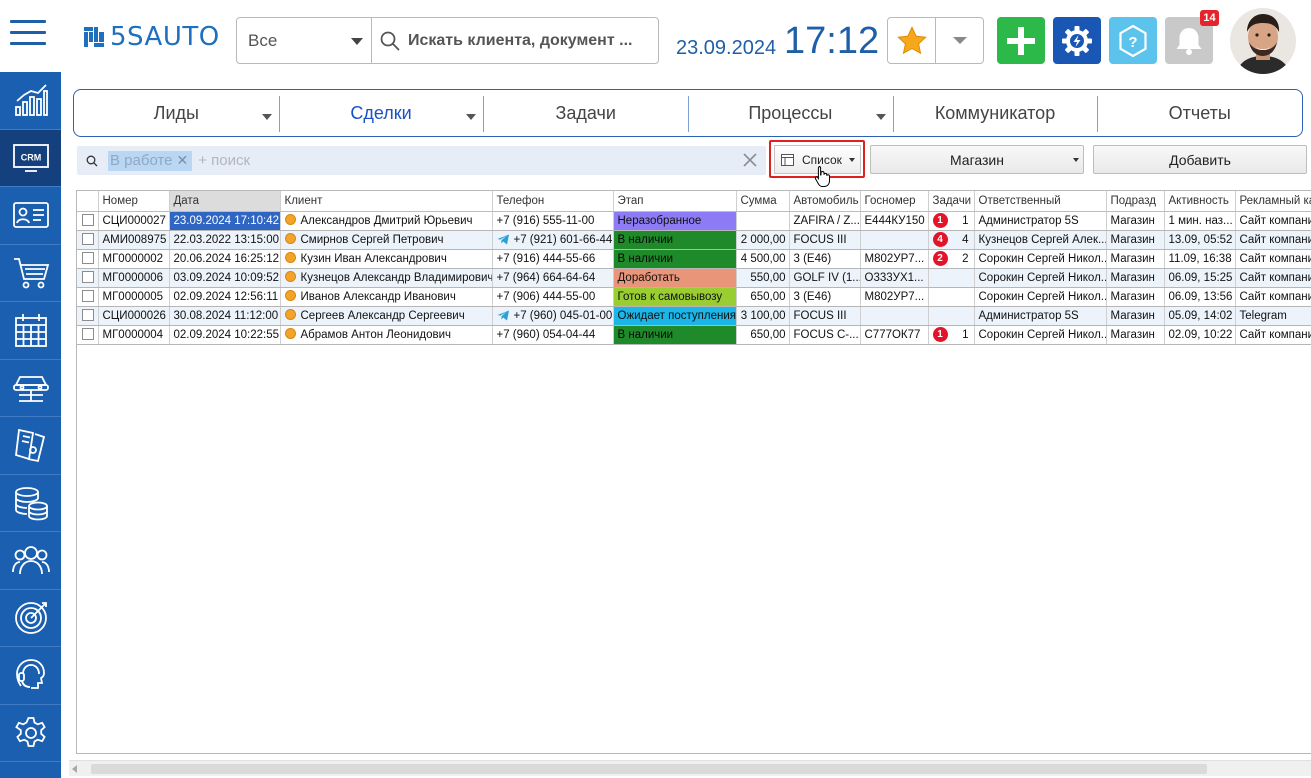 The width and height of the screenshot is (1311, 778). I want to click on deal-activity: 02.09, 10:22, so click(1200, 335).